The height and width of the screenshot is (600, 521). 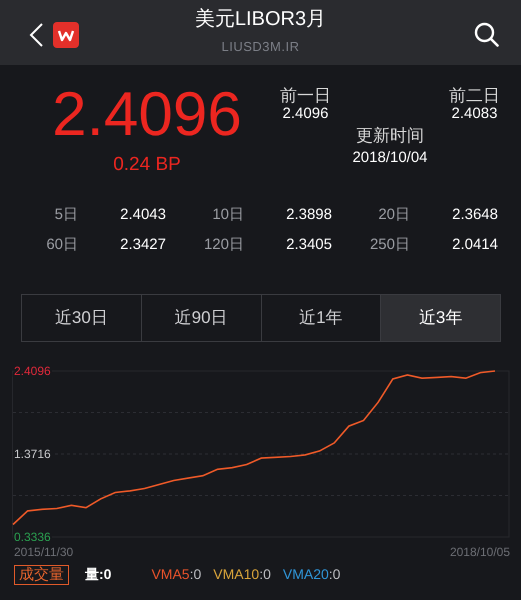 I want to click on axis-date: 2015/11/30, so click(x=44, y=552).